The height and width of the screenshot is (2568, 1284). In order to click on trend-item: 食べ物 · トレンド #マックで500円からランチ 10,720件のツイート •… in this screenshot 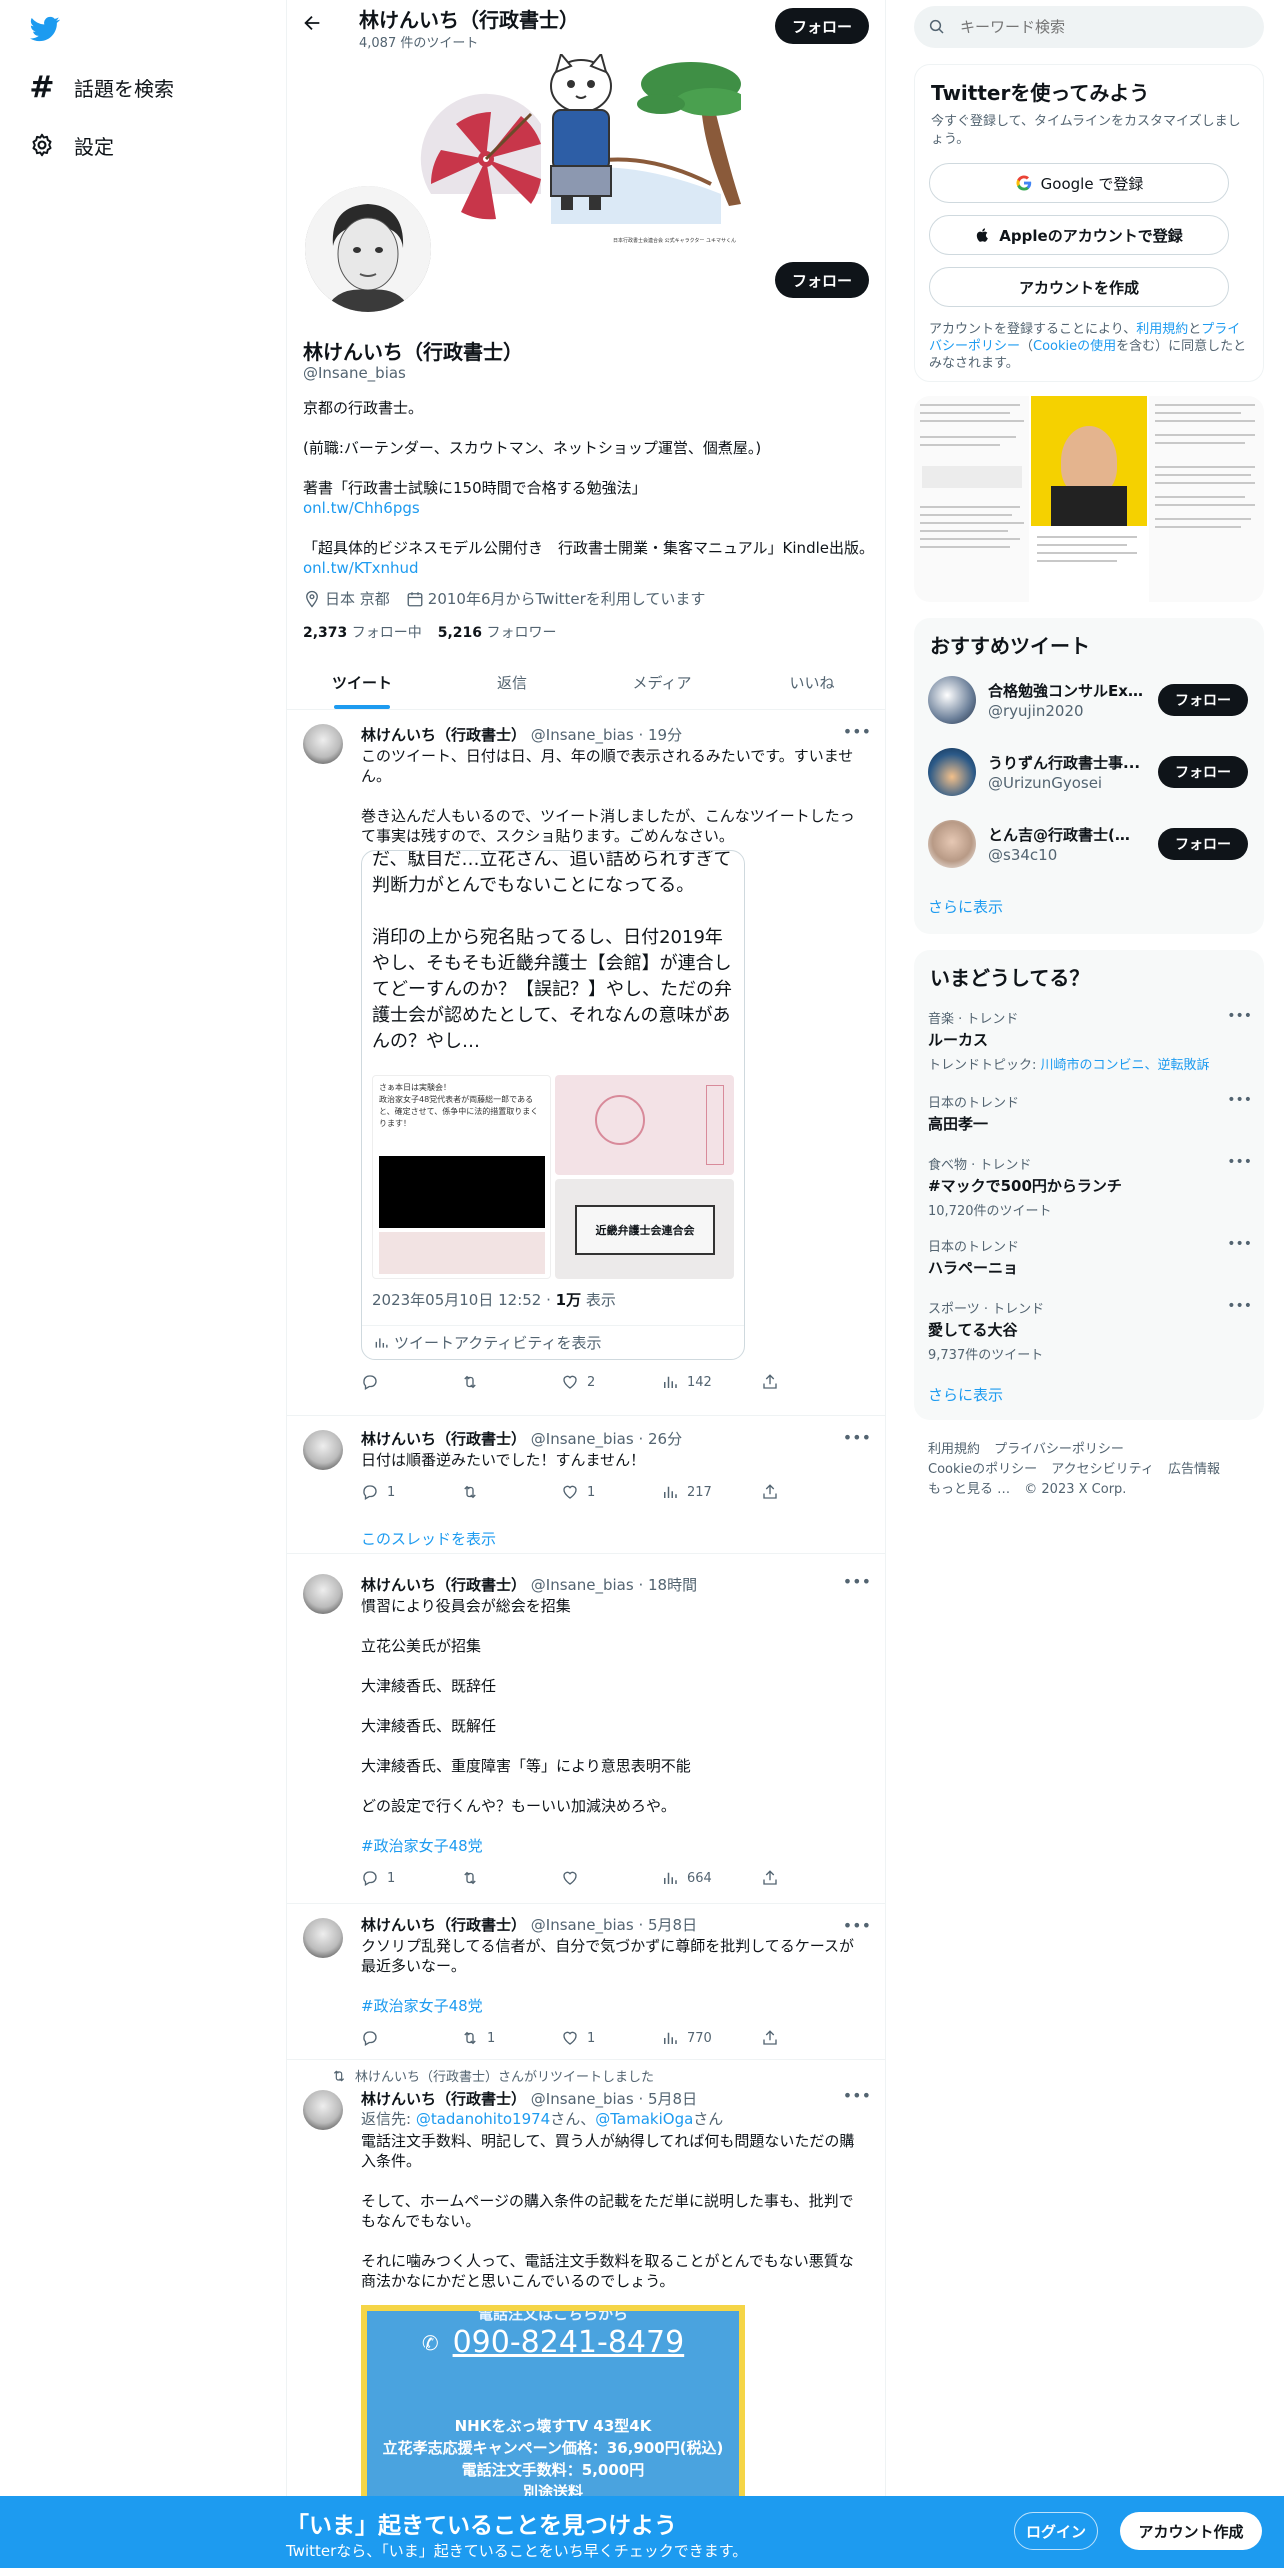, I will do `click(1090, 1186)`.